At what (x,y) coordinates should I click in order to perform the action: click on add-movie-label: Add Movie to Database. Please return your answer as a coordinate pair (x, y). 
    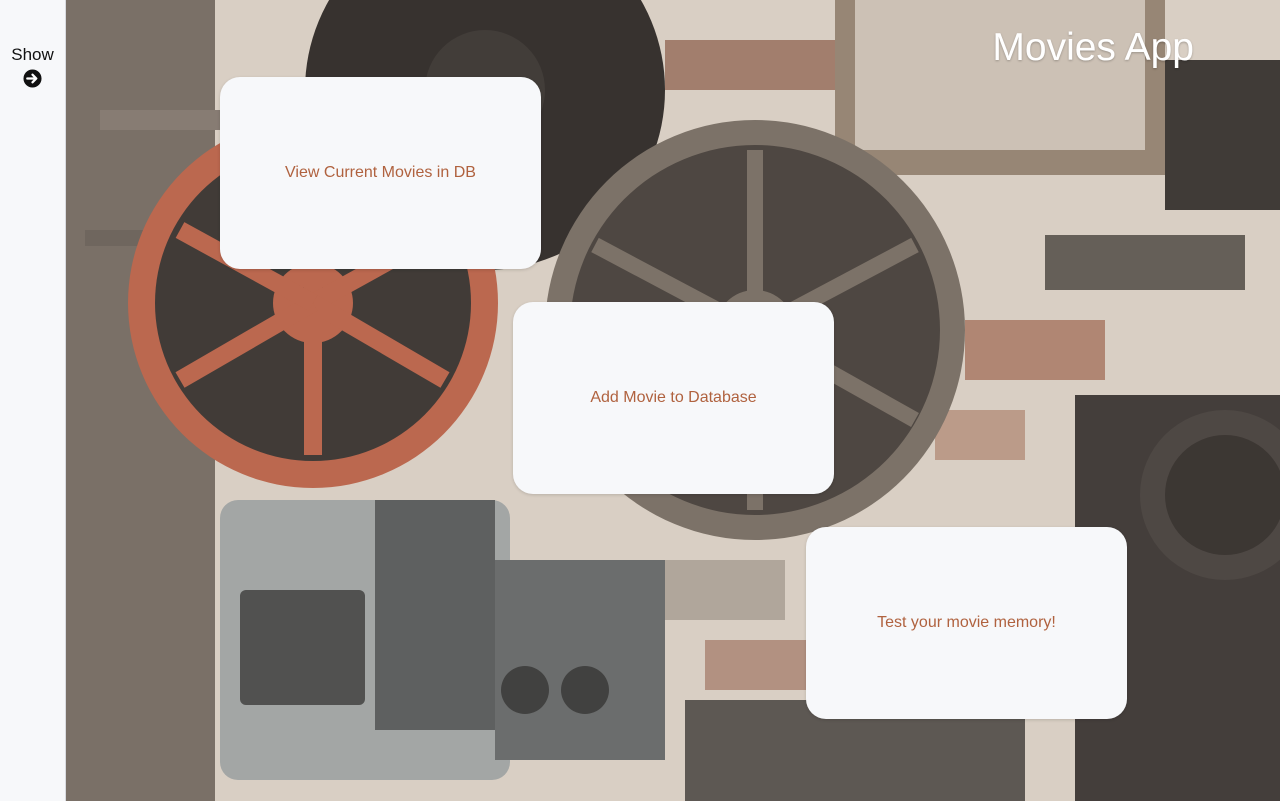
    Looking at the image, I should click on (673, 397).